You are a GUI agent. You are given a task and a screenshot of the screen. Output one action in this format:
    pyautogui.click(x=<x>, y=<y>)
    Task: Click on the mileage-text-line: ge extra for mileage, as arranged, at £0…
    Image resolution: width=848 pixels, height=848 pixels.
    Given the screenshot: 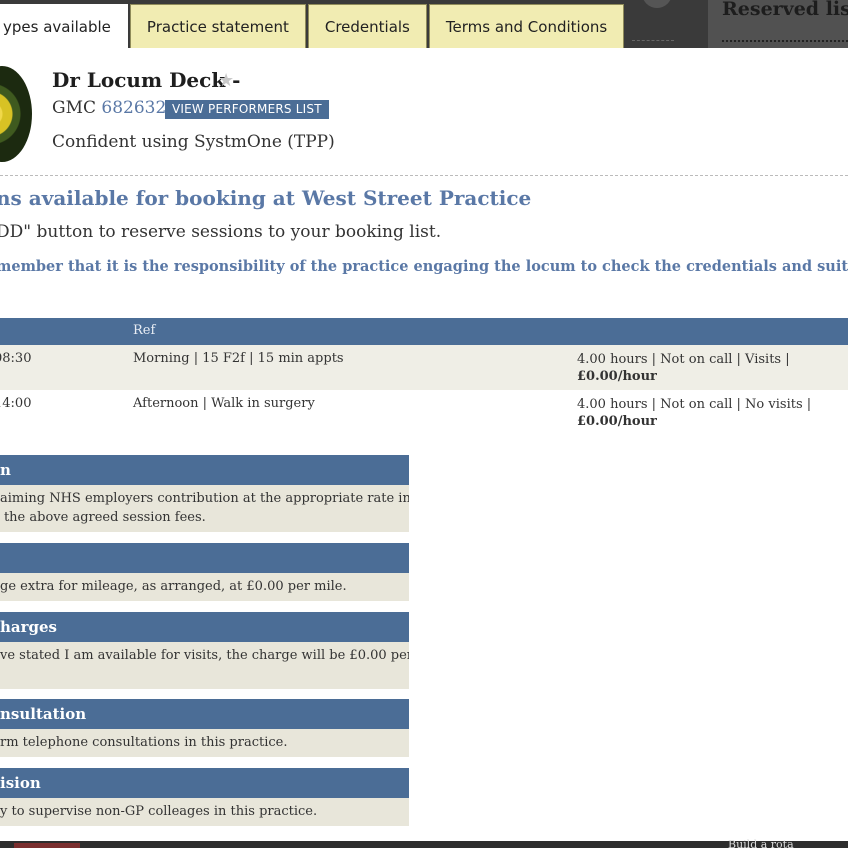 What is the action you would take?
    pyautogui.click(x=173, y=586)
    